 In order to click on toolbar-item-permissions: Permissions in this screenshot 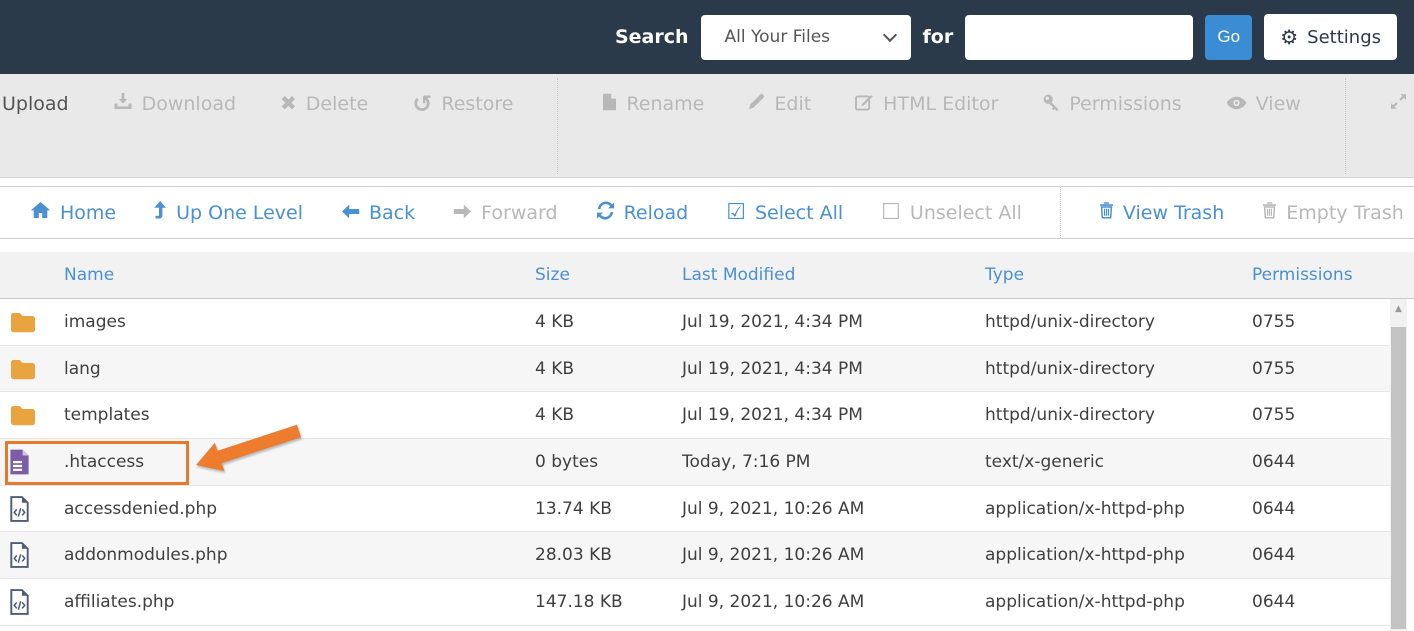, I will do `click(1112, 104)`.